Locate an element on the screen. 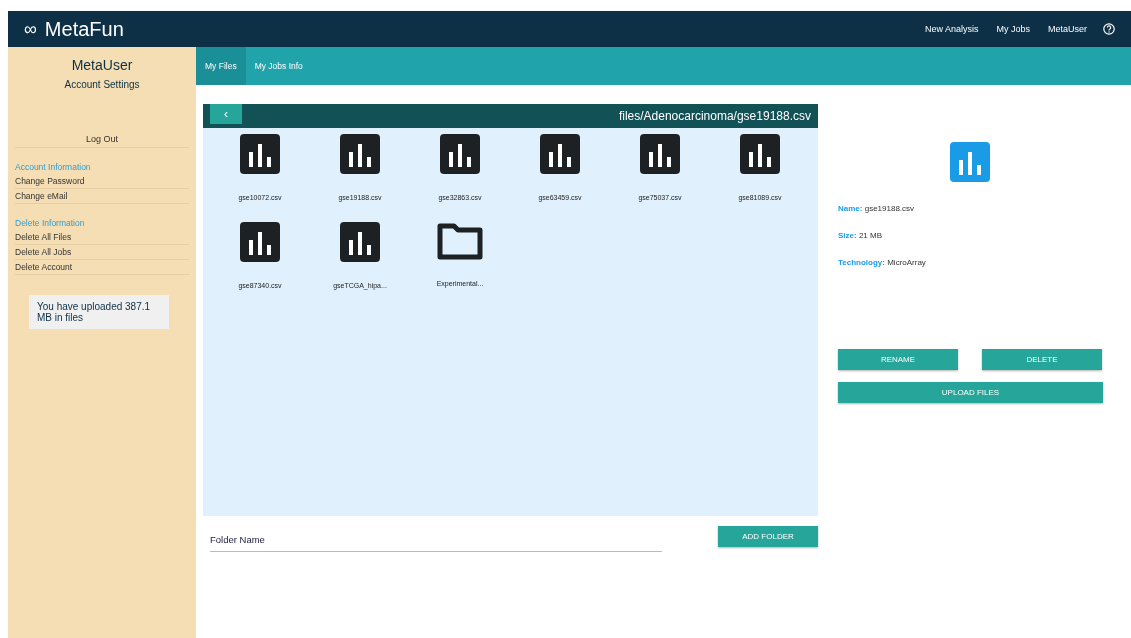 Image resolution: width=1131 pixels, height=638 pixels. section-heading: Account Information is located at coordinates (53, 168).